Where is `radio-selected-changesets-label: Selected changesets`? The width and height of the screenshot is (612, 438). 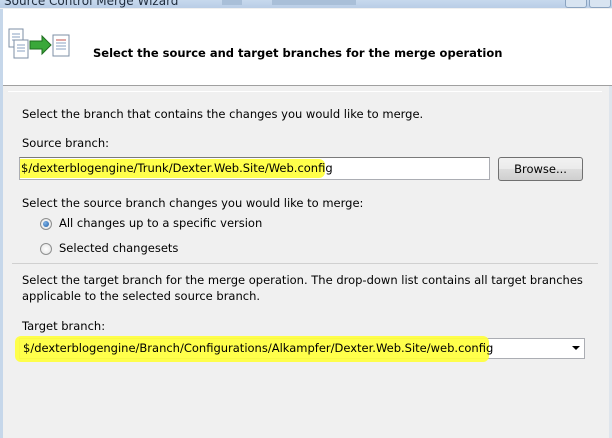 radio-selected-changesets-label: Selected changesets is located at coordinates (118, 248).